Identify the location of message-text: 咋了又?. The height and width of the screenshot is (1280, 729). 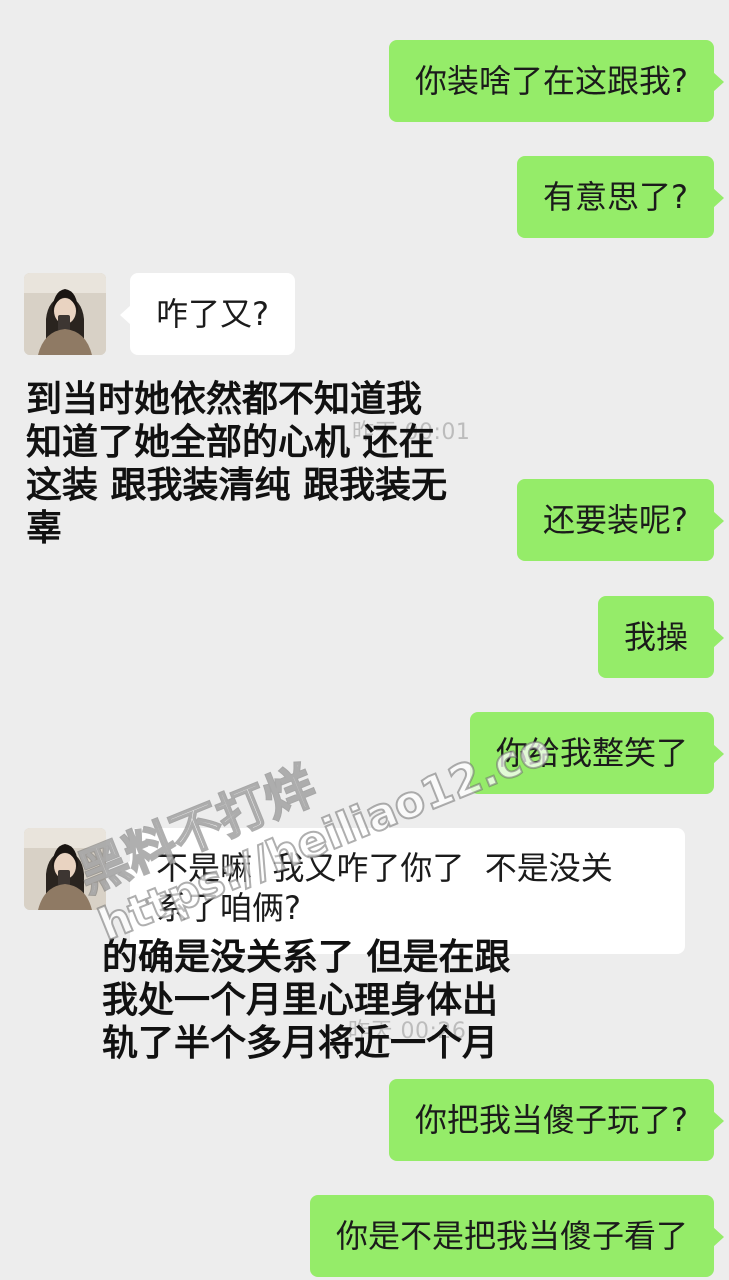
(212, 314).